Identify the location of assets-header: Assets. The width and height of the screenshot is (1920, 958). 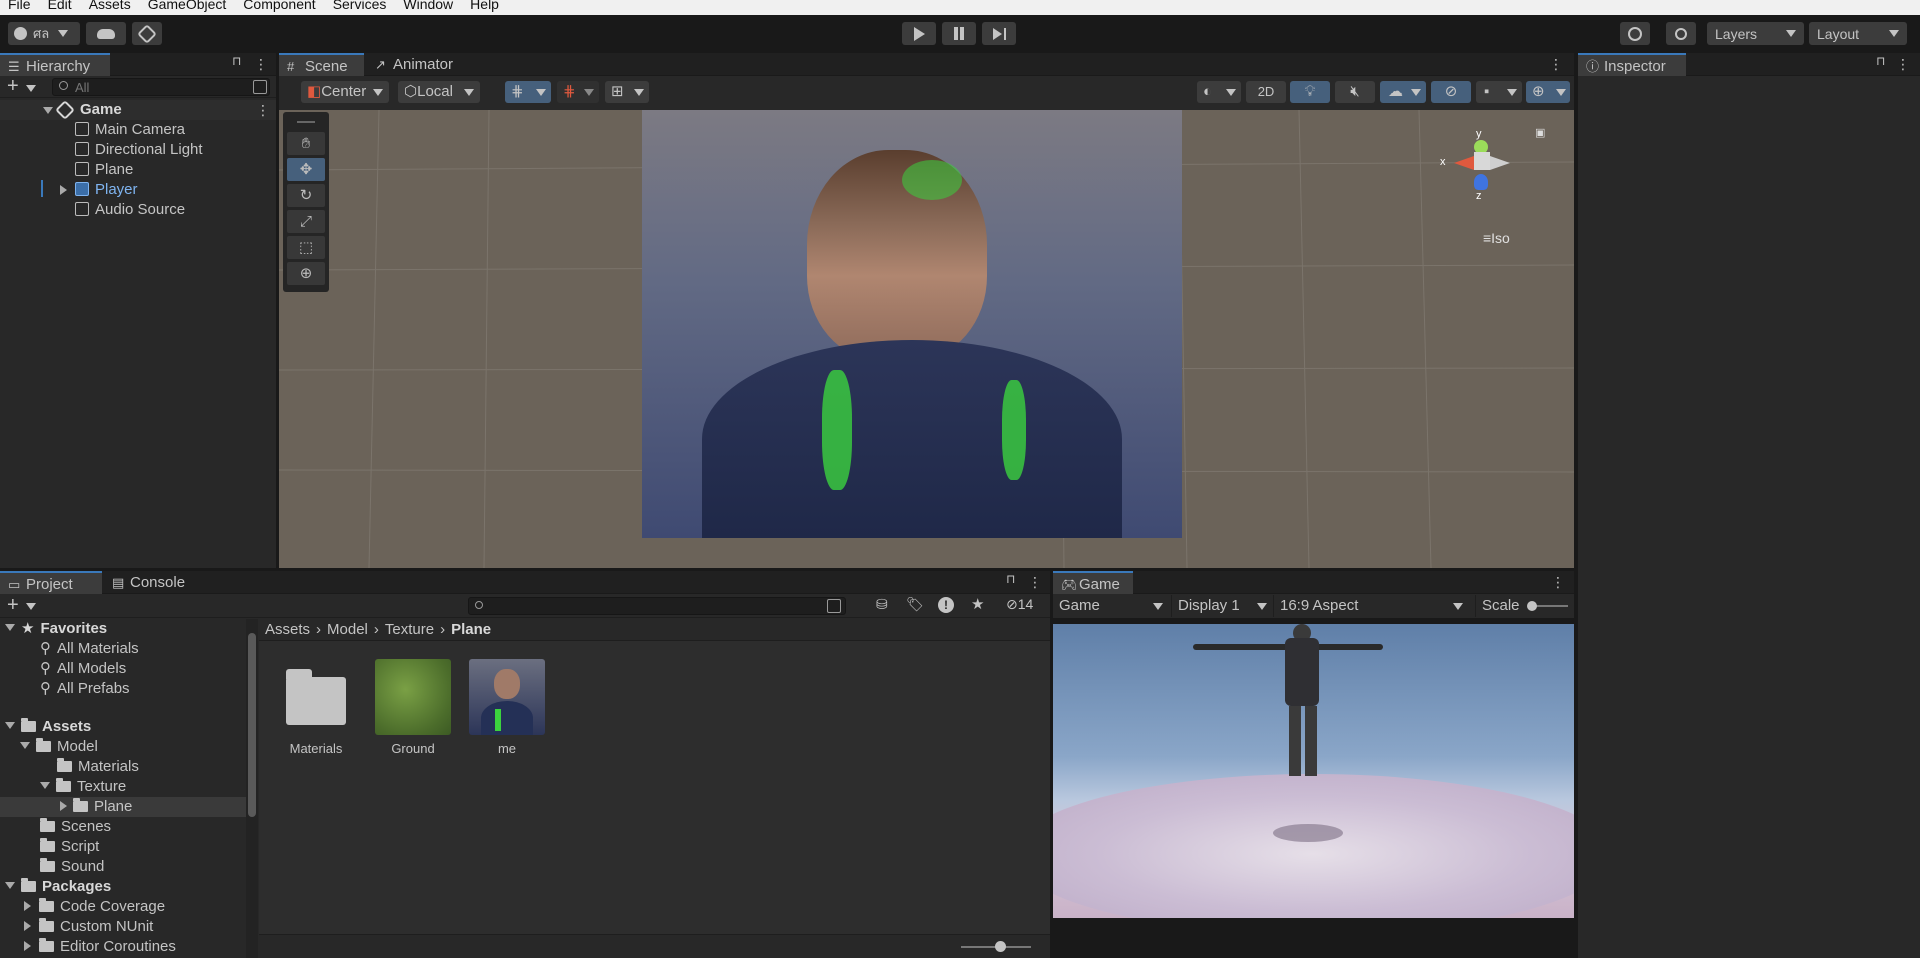
(45, 727).